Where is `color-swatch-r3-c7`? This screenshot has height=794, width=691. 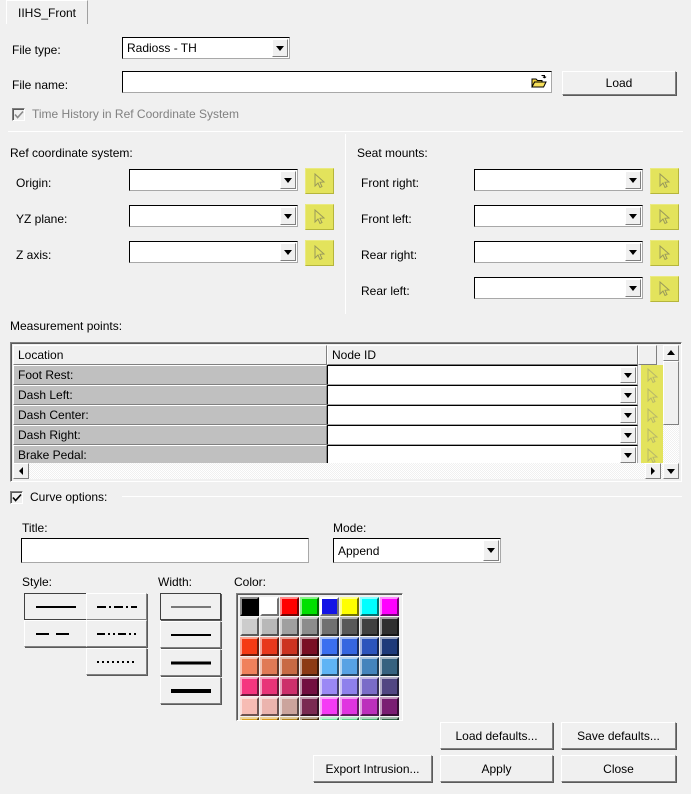 color-swatch-r3-c7 is located at coordinates (369, 646).